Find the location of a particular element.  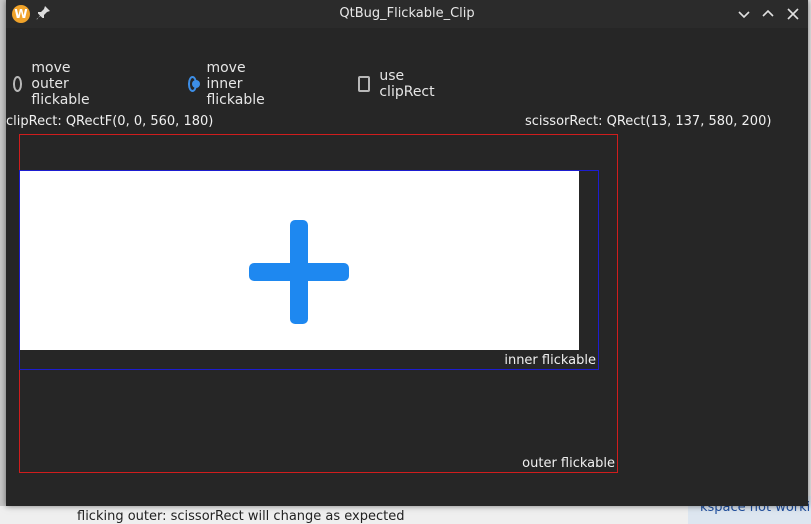

radio-move-outer-label: move outer flickable is located at coordinates (60, 84).